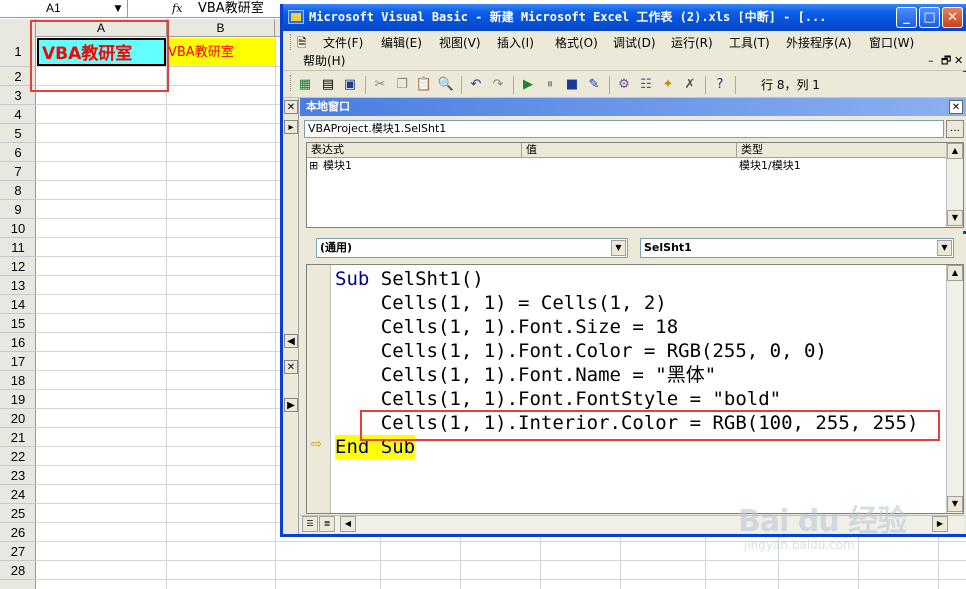 The width and height of the screenshot is (966, 589). I want to click on left-pane-close2-icon: ✕, so click(291, 367).